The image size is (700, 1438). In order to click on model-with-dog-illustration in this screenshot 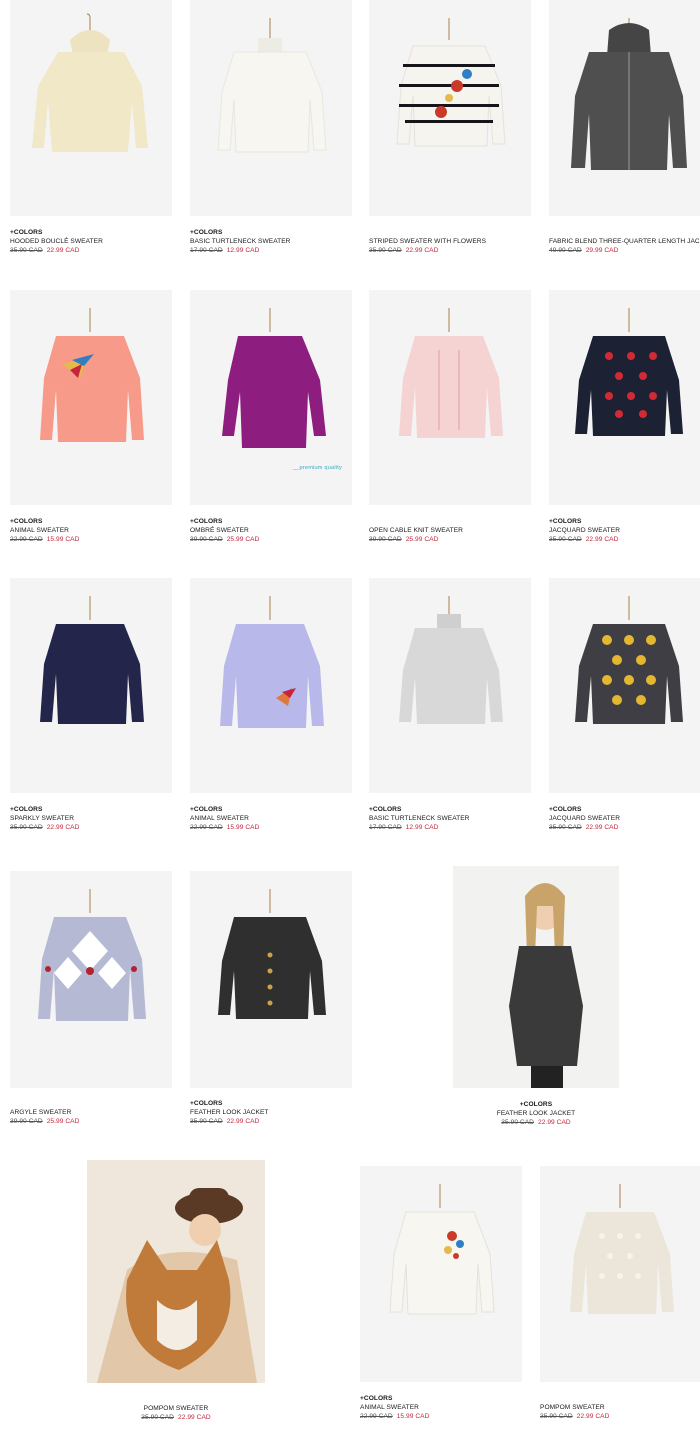, I will do `click(177, 1285)`.